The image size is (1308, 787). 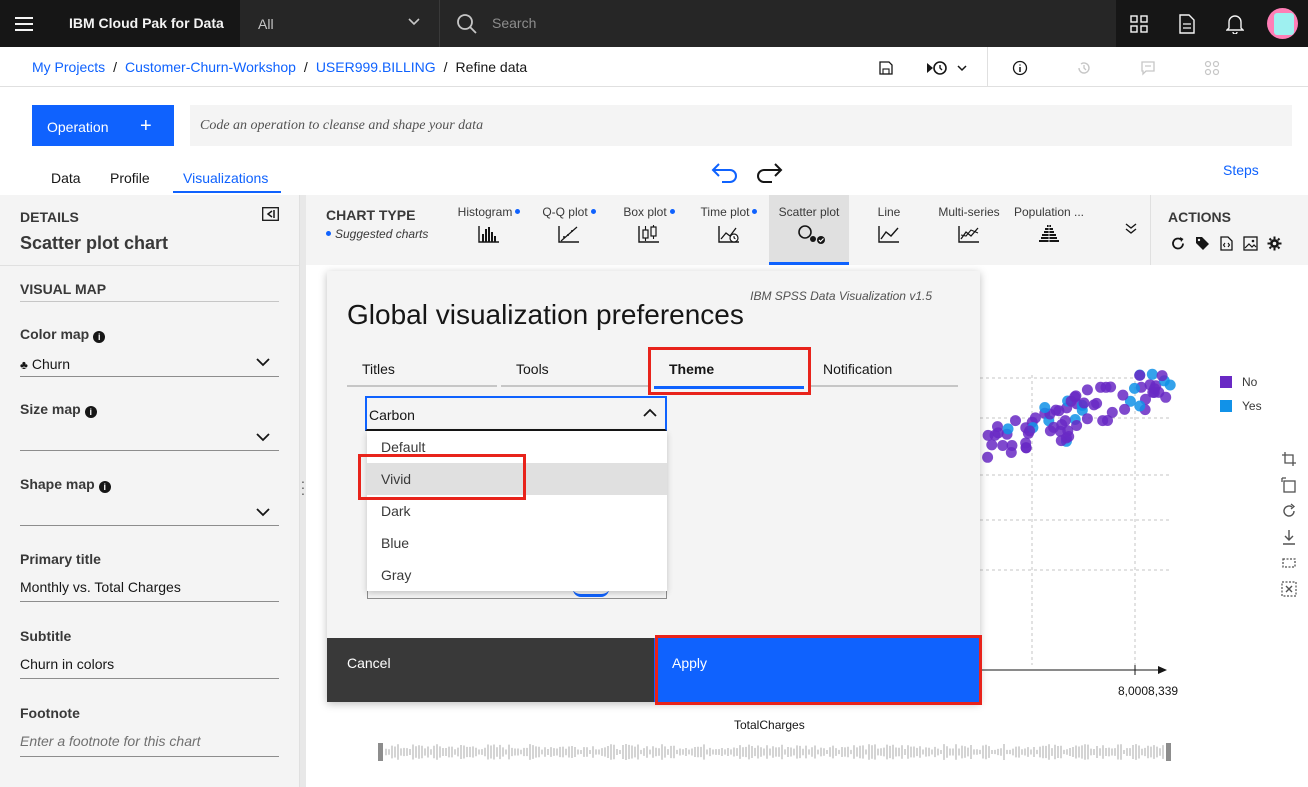 What do you see at coordinates (100, 587) in the screenshot?
I see `primary-title-input: Monthly vs. Total Charges` at bounding box center [100, 587].